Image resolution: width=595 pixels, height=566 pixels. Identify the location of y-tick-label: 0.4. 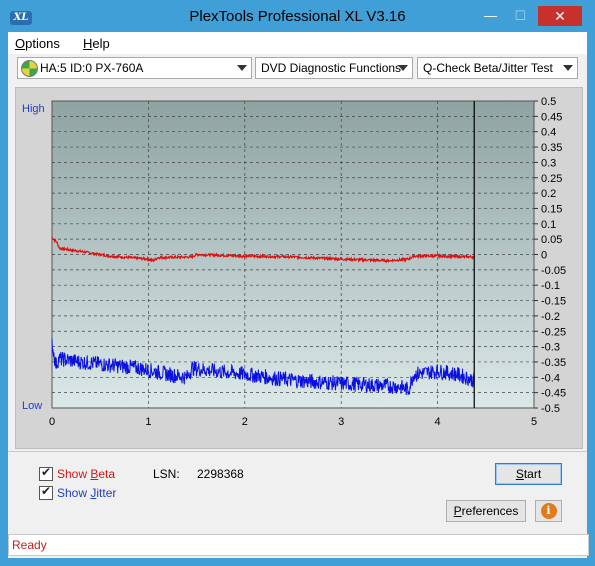
(548, 133).